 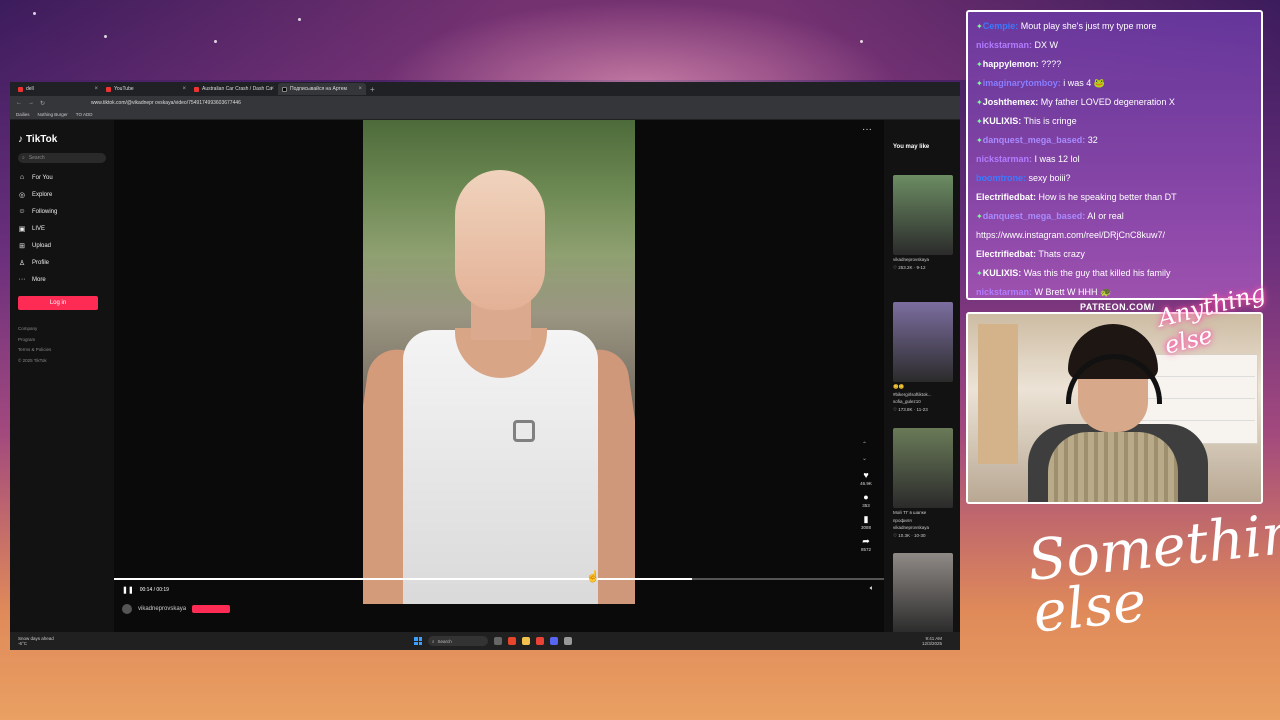 What do you see at coordinates (554, 641) in the screenshot?
I see `discord-icon` at bounding box center [554, 641].